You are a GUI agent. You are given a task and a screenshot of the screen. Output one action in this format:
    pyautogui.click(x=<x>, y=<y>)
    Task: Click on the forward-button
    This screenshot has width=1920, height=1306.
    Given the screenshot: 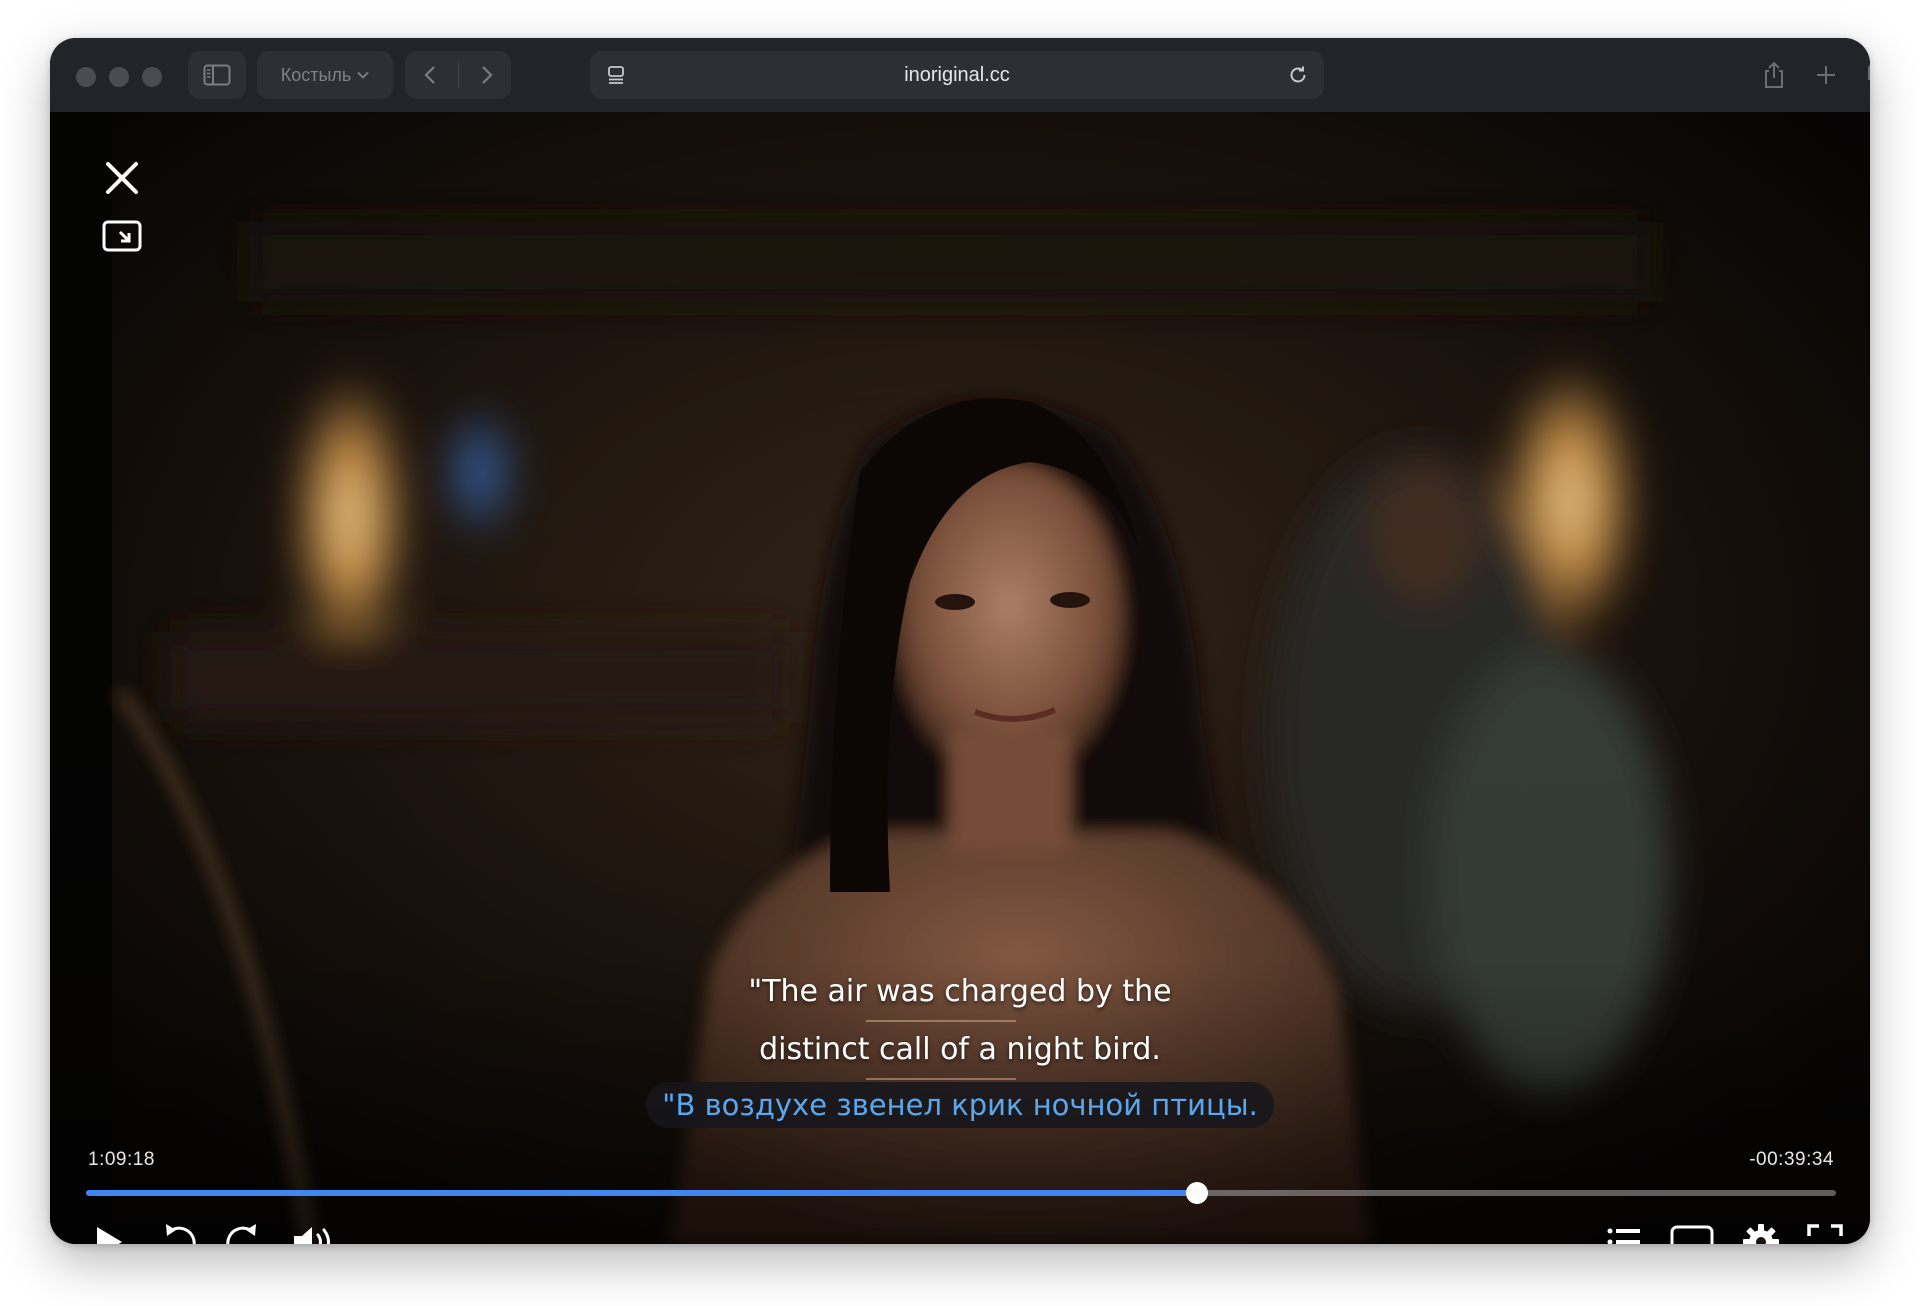 What is the action you would take?
    pyautogui.click(x=487, y=75)
    